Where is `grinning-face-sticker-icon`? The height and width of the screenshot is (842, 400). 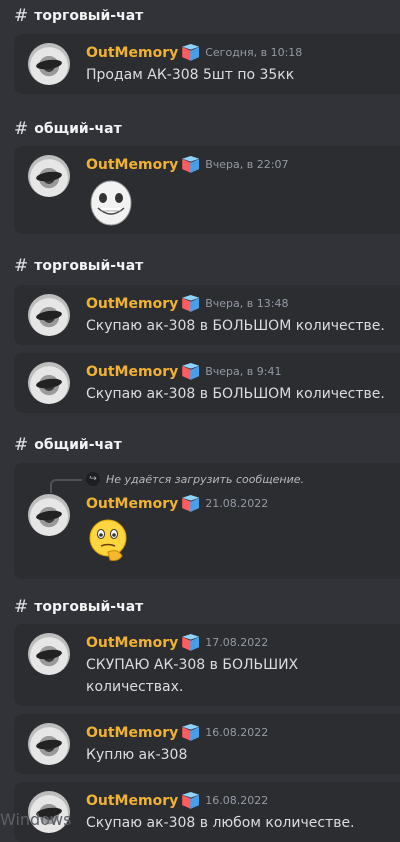
grinning-face-sticker-icon is located at coordinates (111, 203).